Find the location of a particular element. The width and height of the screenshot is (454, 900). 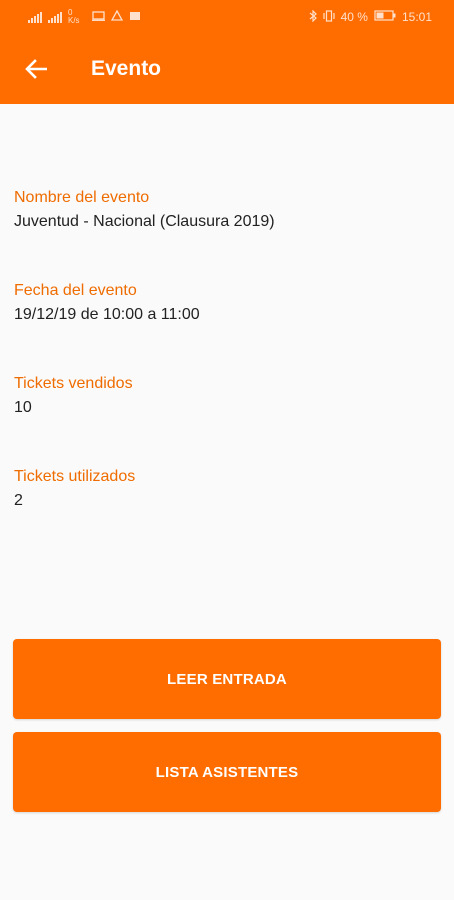

warning-icon is located at coordinates (117, 16).